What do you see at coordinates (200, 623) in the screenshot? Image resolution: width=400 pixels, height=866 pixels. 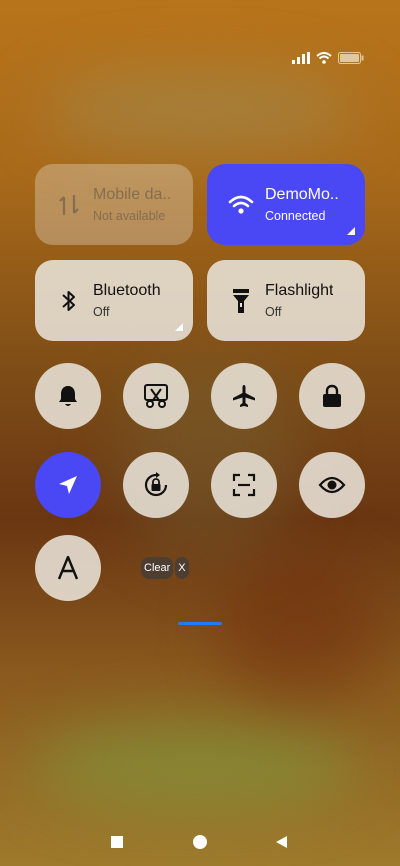 I see `page-indicator` at bounding box center [200, 623].